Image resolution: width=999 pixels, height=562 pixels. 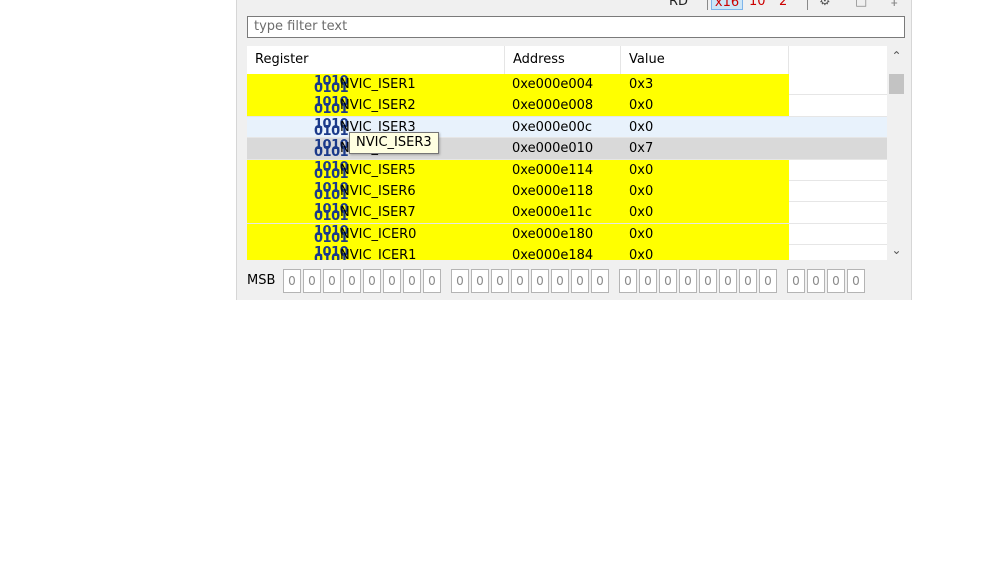 I want to click on table-row: 1010 0101 NVIC_ICER0 0xe000e180 0x0, so click(x=567, y=234).